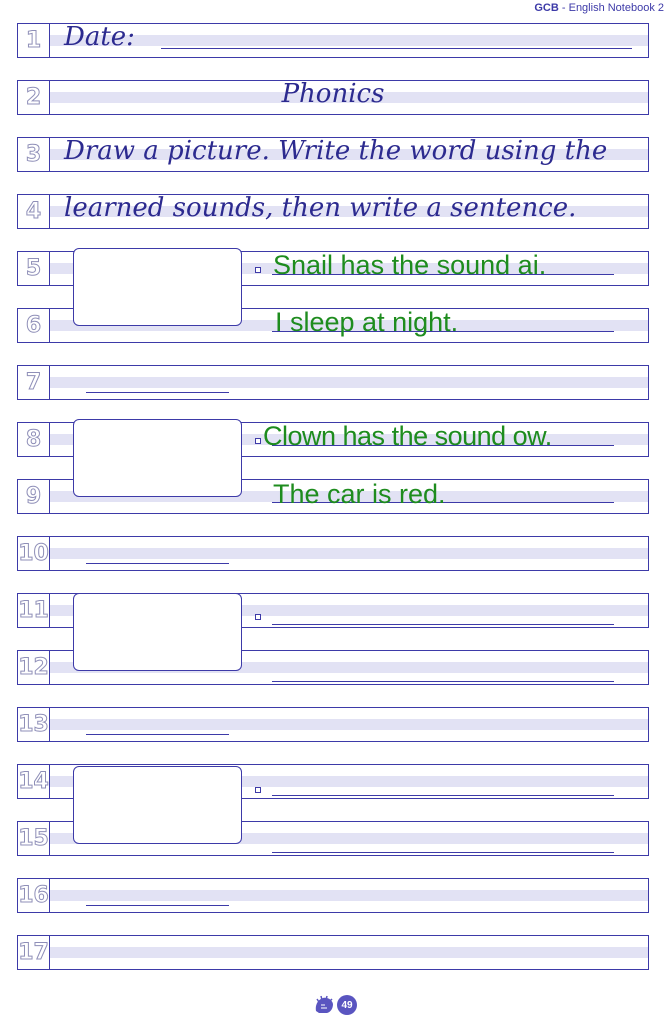 The width and height of the screenshot is (670, 1022). I want to click on answer-word-sentence: Snail has the sound ai., so click(410, 265).